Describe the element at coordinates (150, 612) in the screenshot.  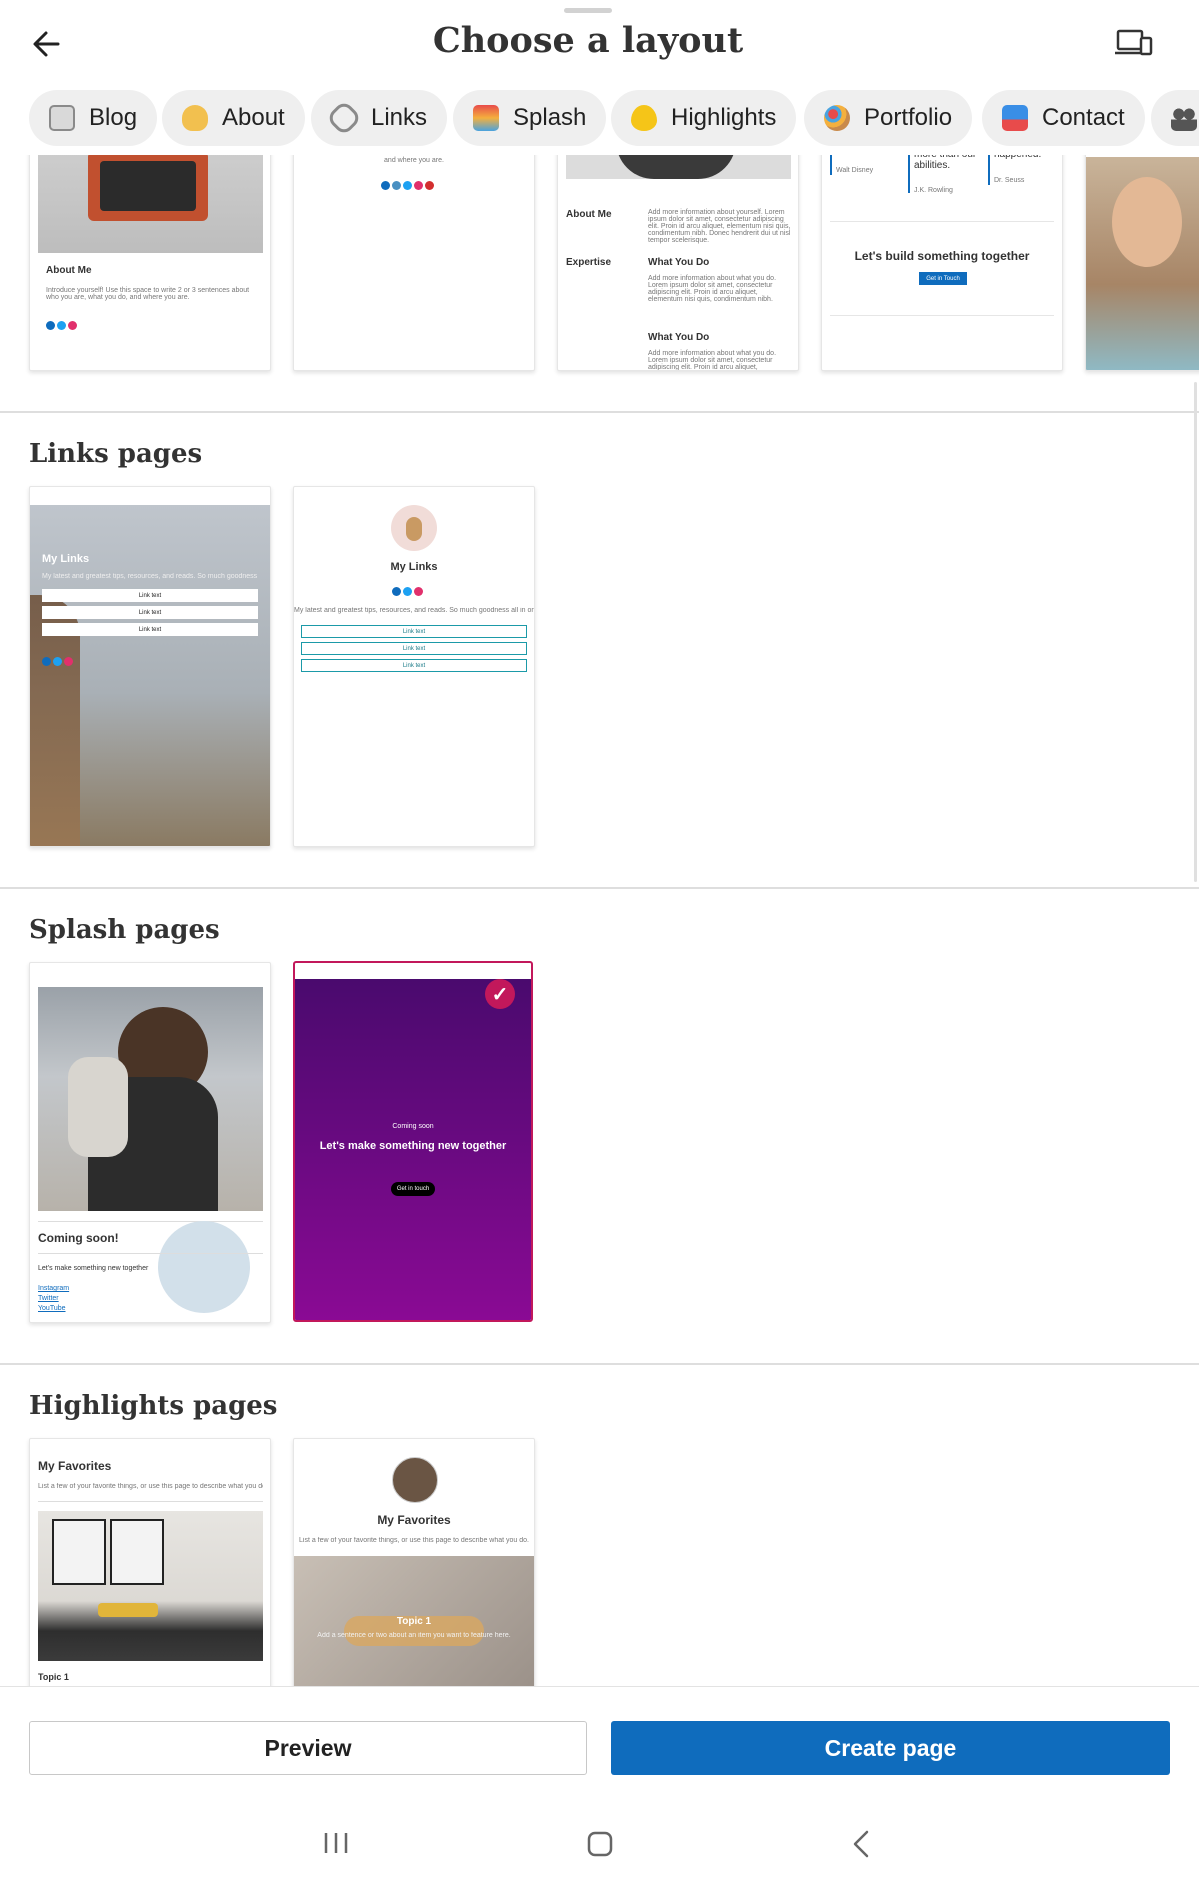
I see `link-button-2: Link text` at that location.